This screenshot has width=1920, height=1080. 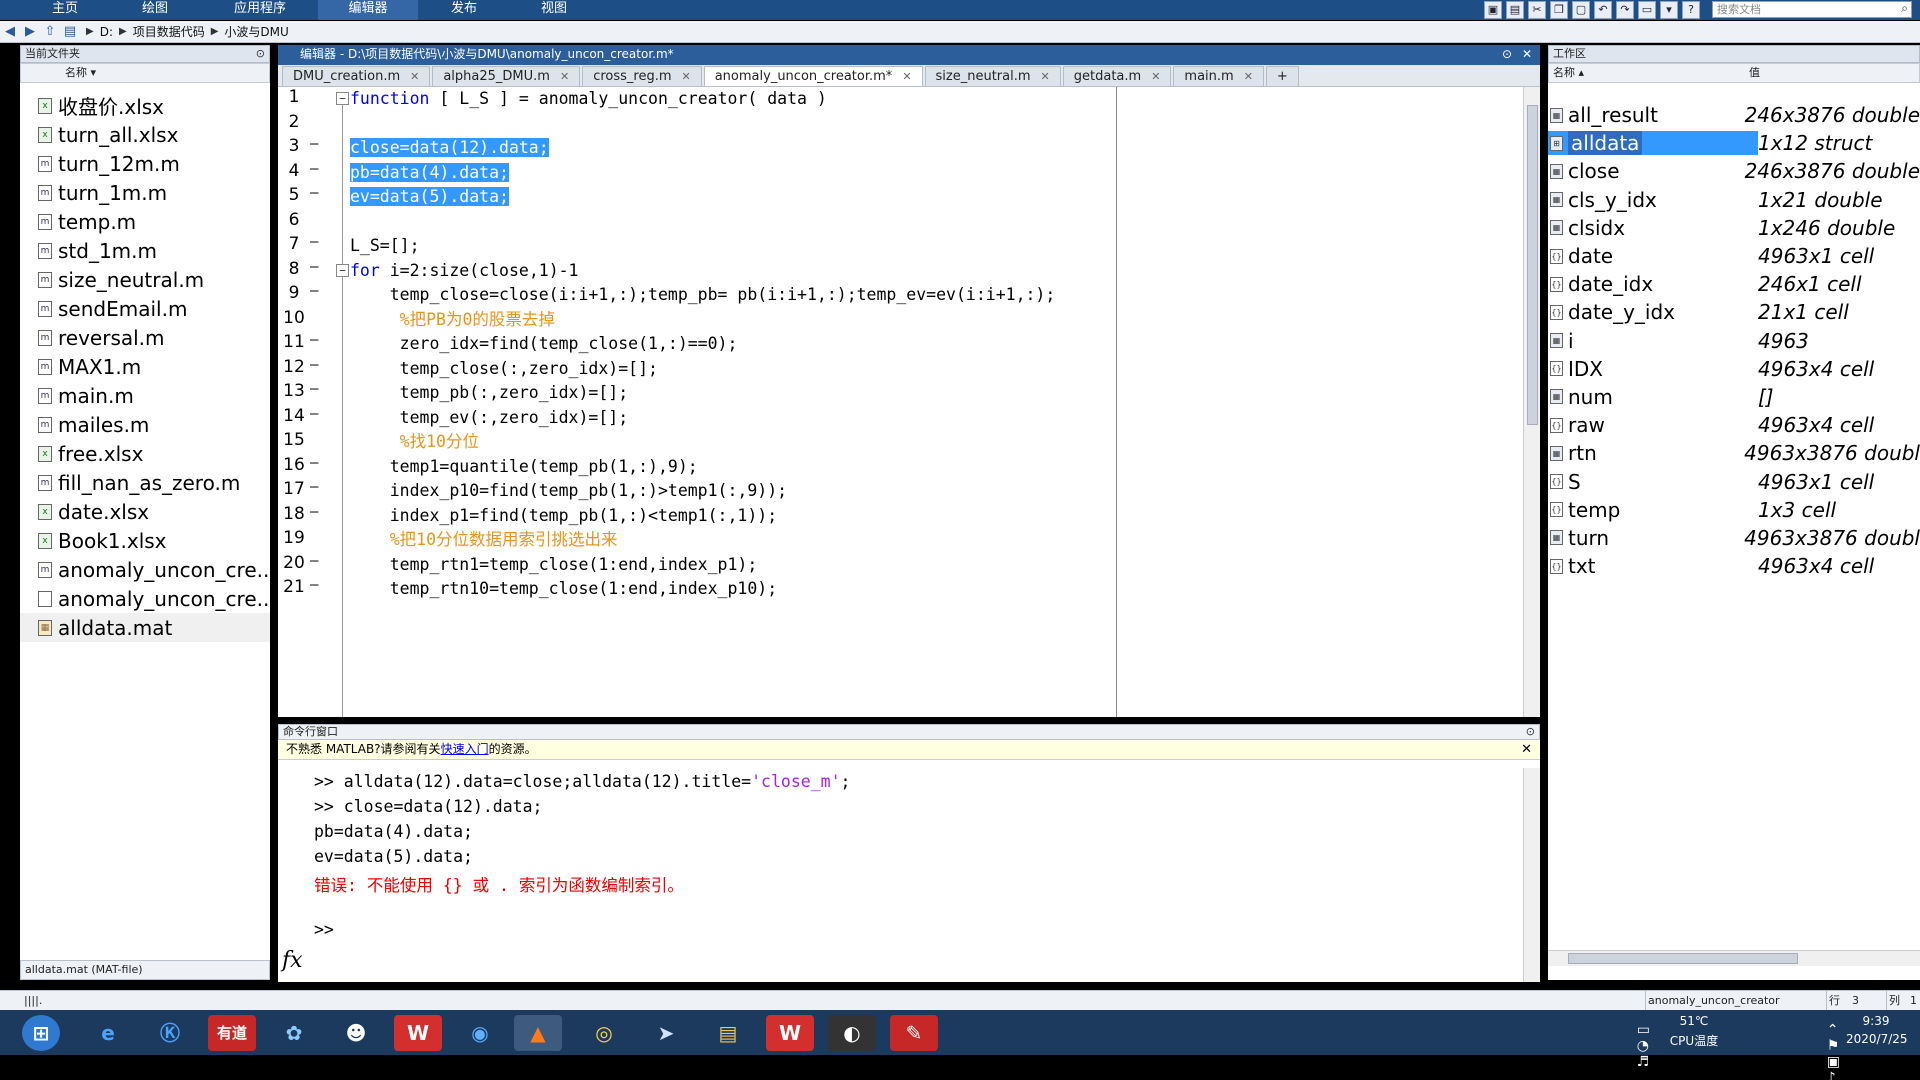 What do you see at coordinates (418, 1033) in the screenshot?
I see `wps-writer-icon: W` at bounding box center [418, 1033].